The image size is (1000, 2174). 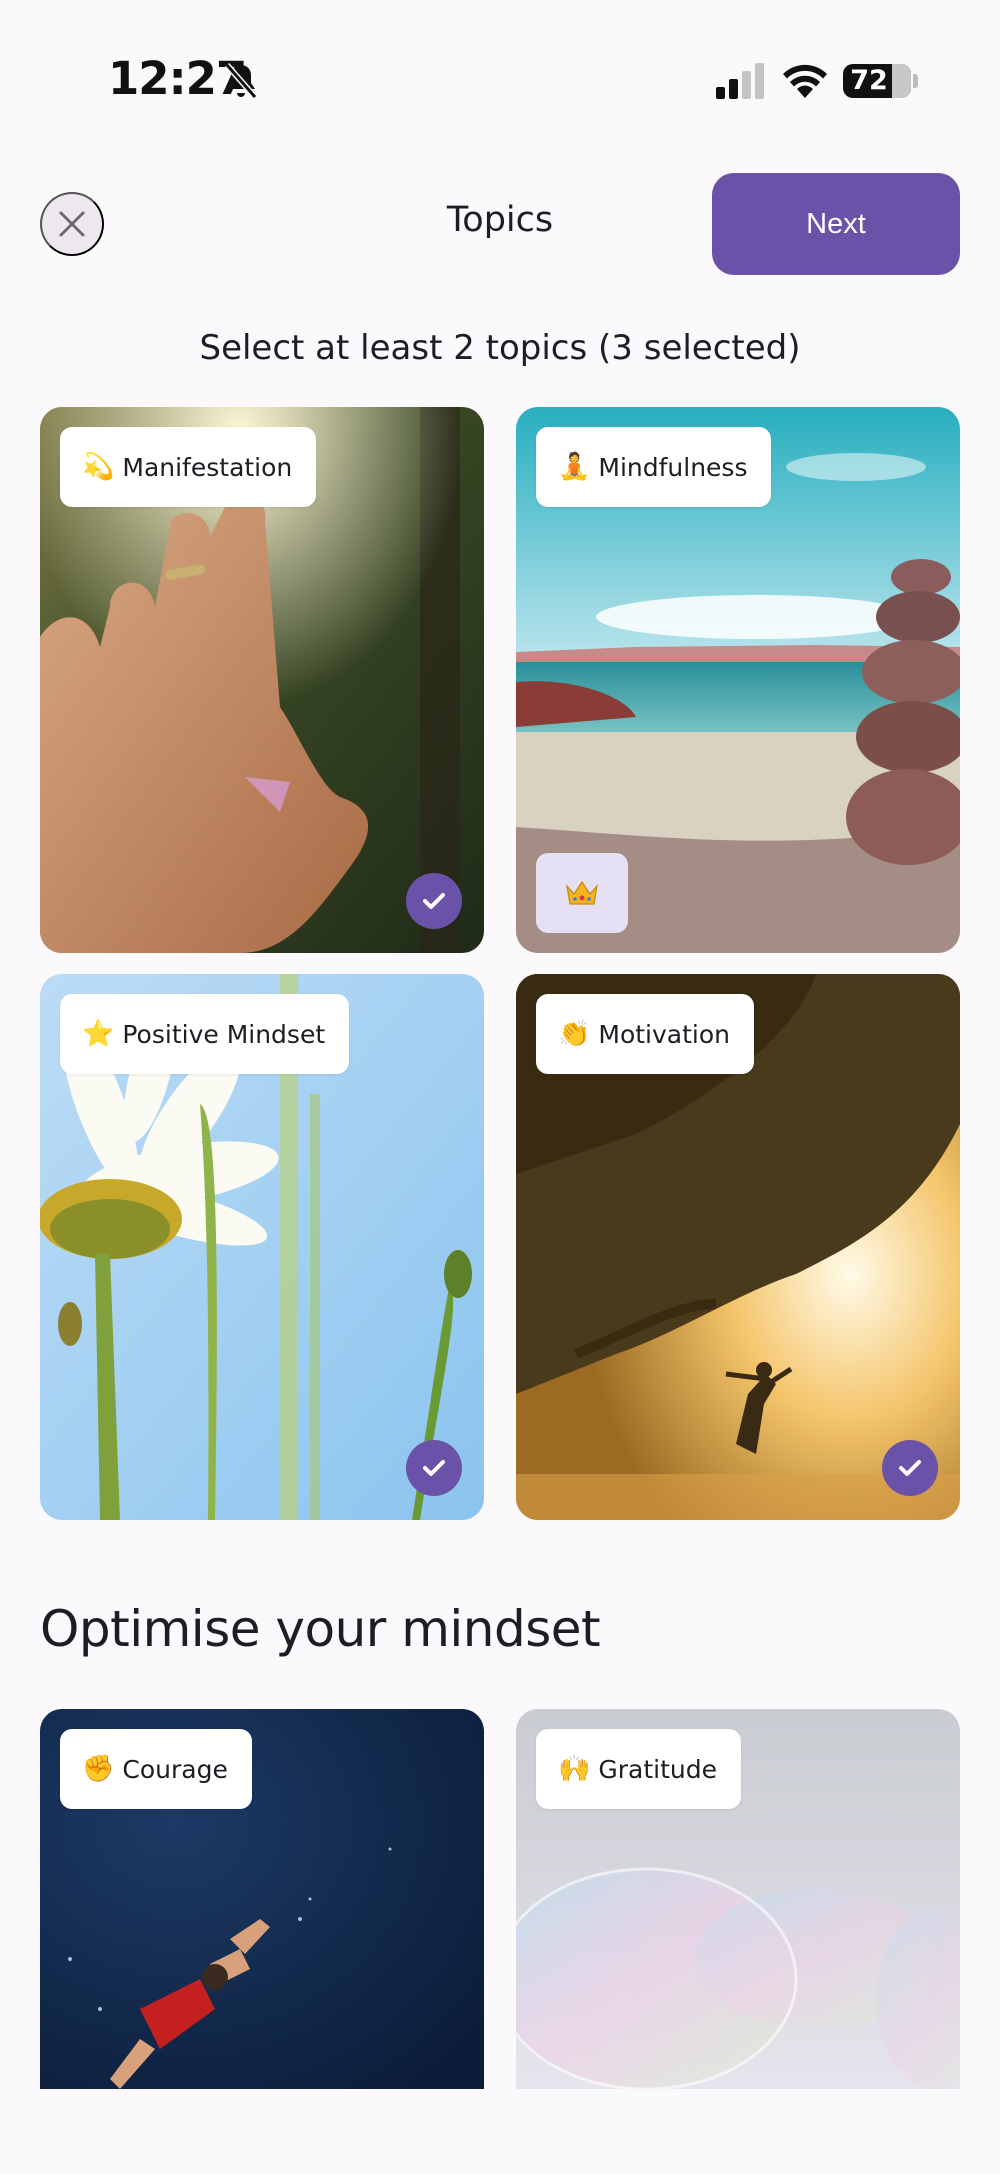 What do you see at coordinates (574, 1034) in the screenshot?
I see `clapping-emoji-icon: 👏` at bounding box center [574, 1034].